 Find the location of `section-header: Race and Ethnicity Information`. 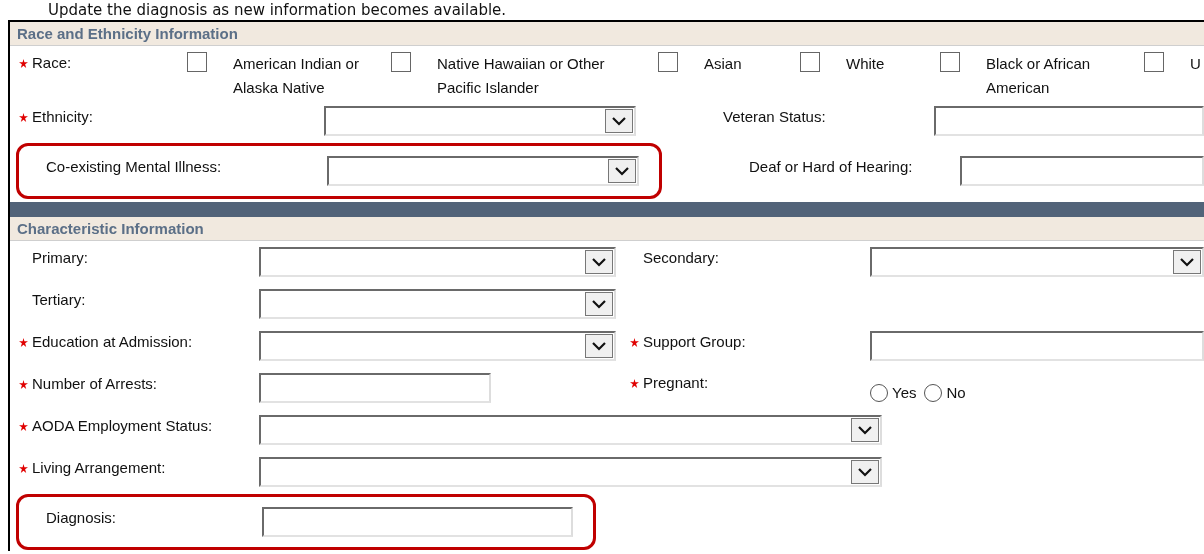

section-header: Race and Ethnicity Information is located at coordinates (607, 34).